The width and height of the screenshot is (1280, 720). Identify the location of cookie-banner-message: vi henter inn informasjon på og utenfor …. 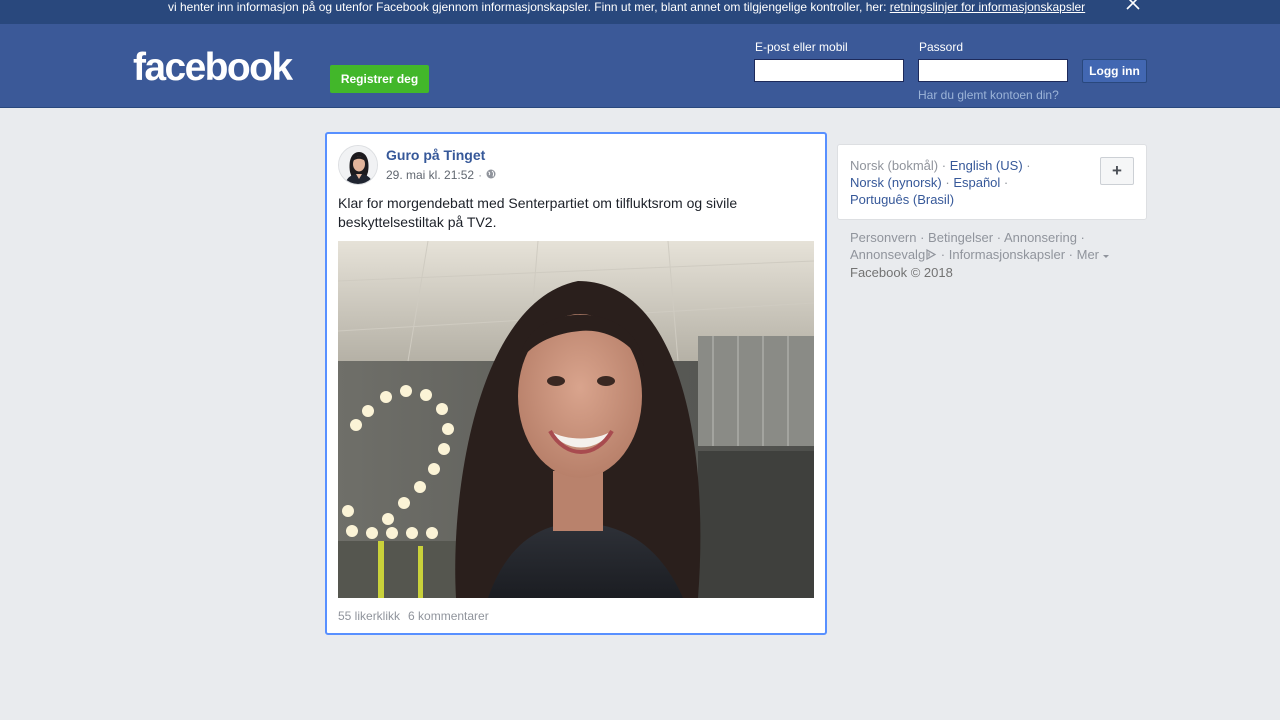
(529, 7).